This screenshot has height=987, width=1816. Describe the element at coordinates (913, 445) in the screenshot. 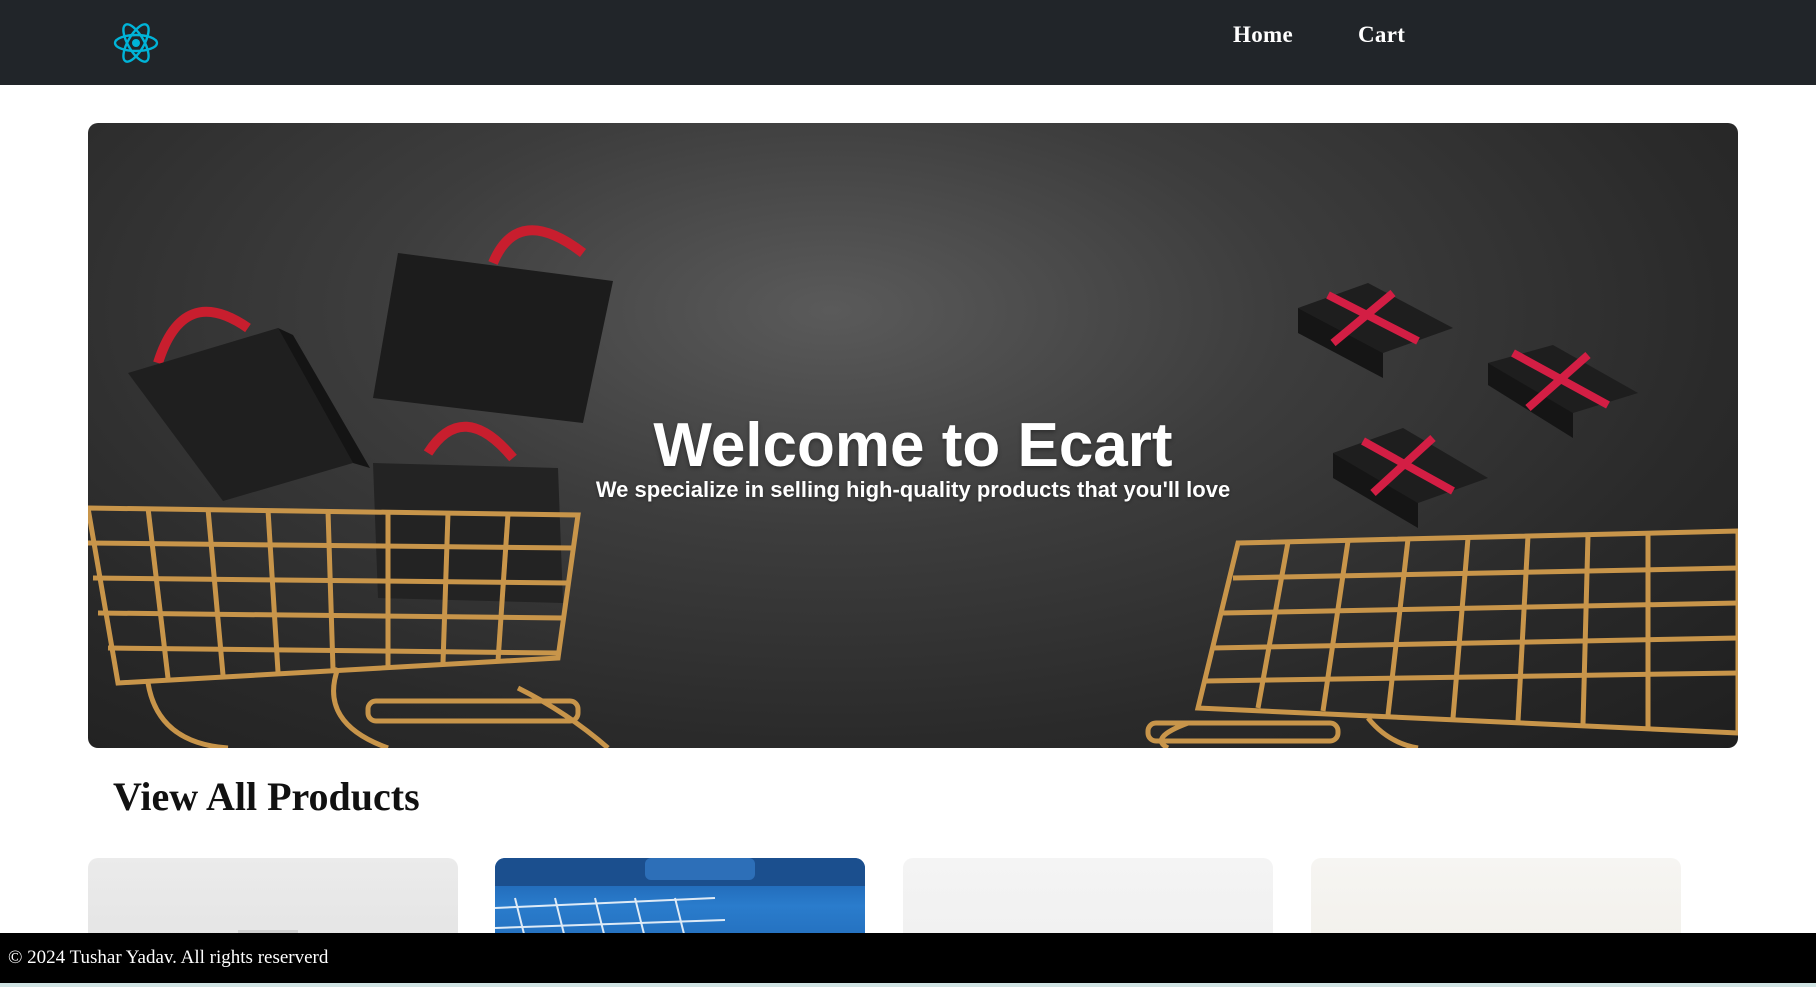

I see `hero-title: Welcome to Ecart` at that location.